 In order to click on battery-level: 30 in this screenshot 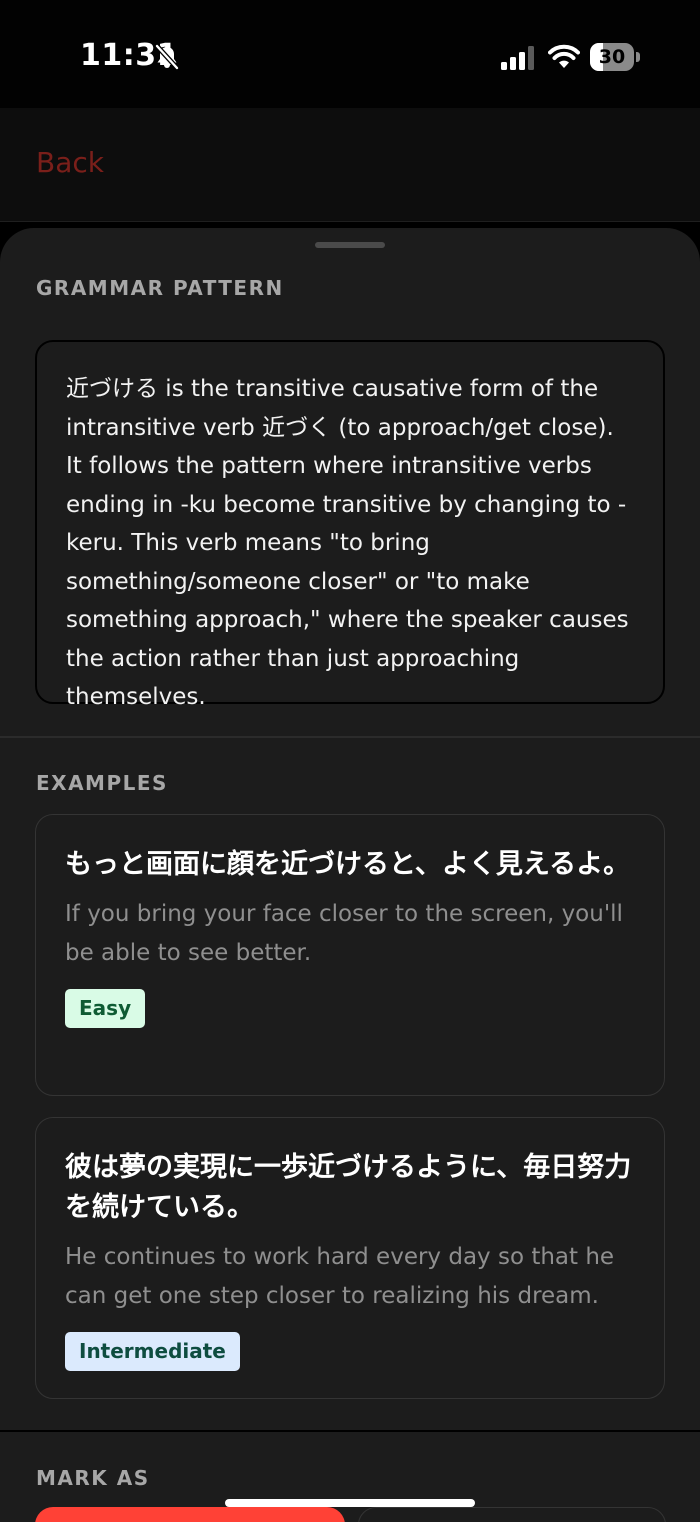, I will do `click(612, 57)`.